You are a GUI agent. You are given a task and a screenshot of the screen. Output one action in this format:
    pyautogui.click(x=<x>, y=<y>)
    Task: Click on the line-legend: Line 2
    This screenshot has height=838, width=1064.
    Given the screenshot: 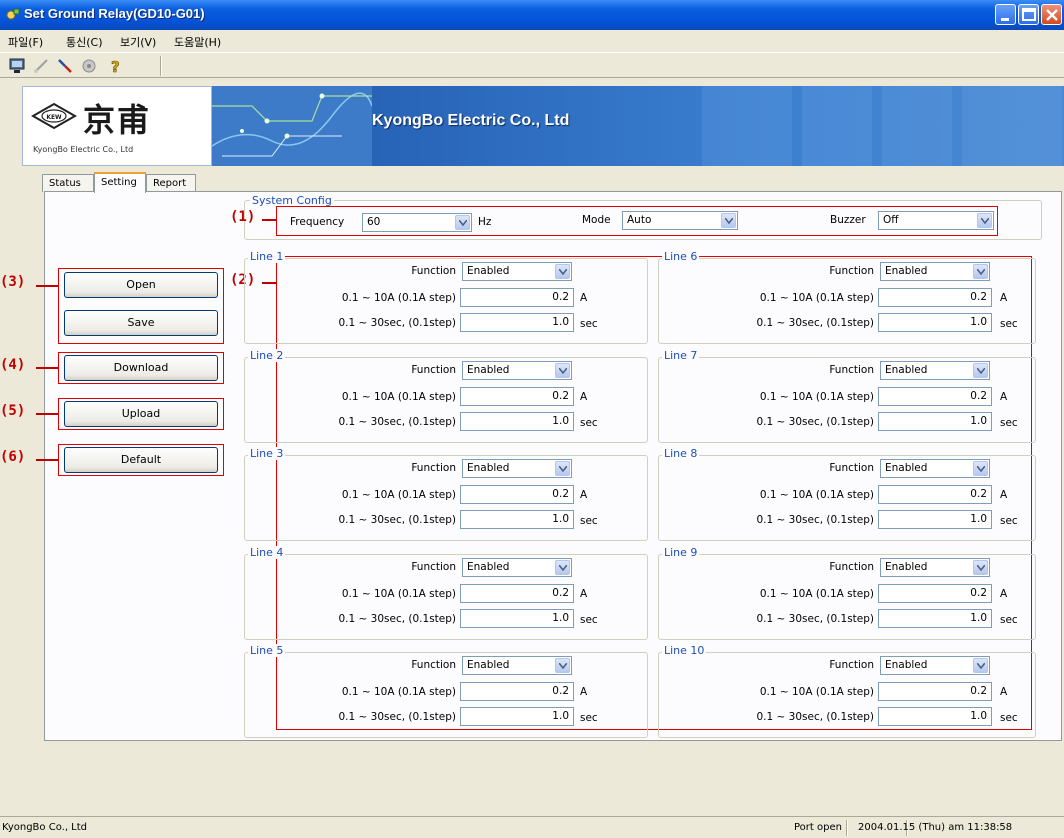 What is the action you would take?
    pyautogui.click(x=267, y=355)
    